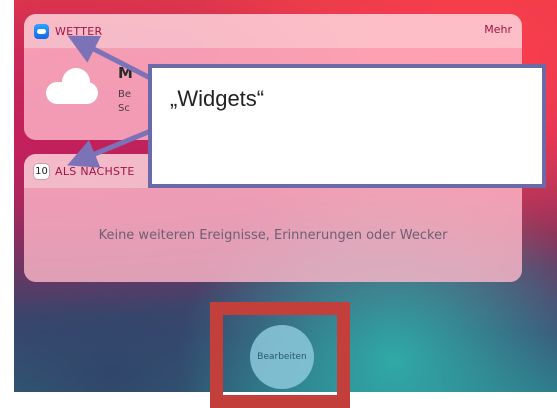  I want to click on edit-button-label: Bearbeiten, so click(282, 357).